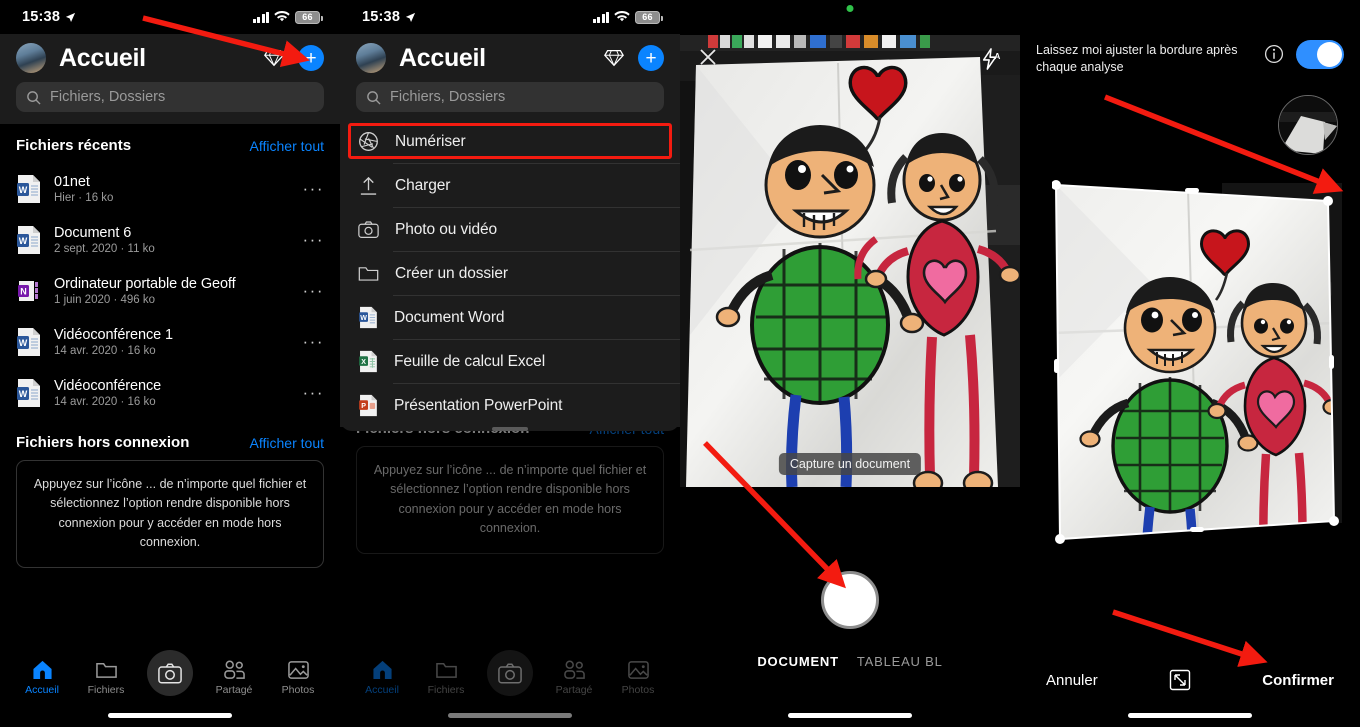  Describe the element at coordinates (850, 600) in the screenshot. I see `shutter-button` at that location.